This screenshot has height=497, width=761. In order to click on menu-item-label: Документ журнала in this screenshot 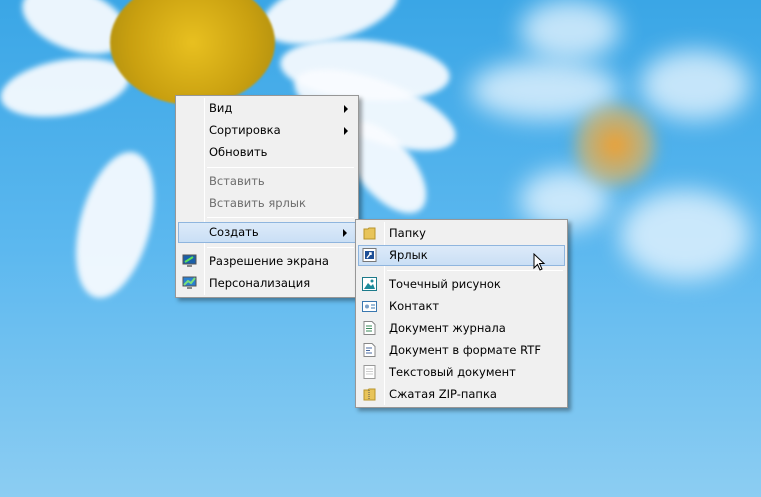, I will do `click(447, 328)`.